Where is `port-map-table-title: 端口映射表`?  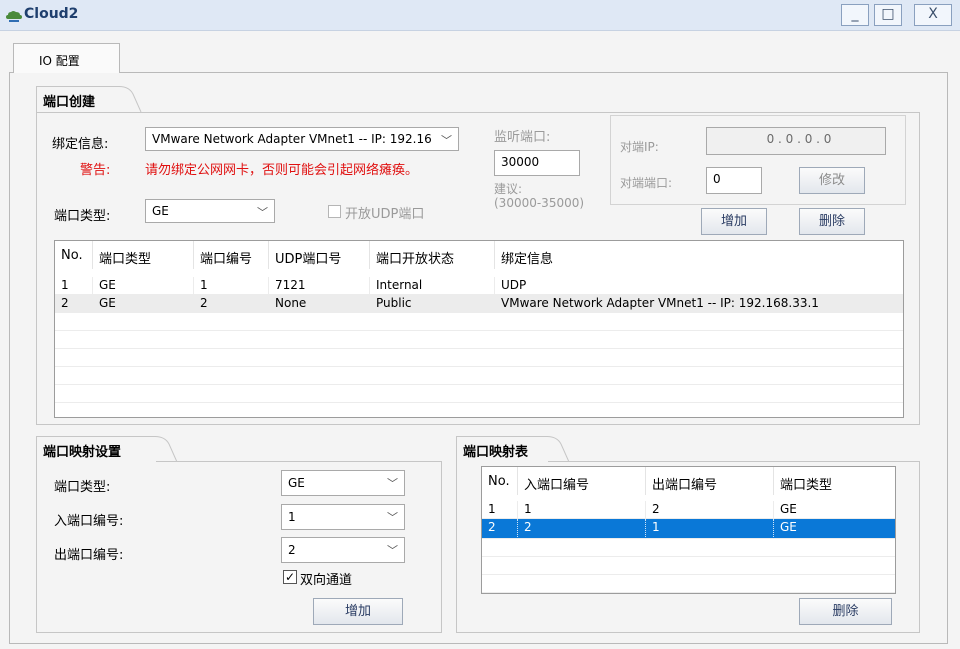
port-map-table-title: 端口映射表 is located at coordinates (502, 449).